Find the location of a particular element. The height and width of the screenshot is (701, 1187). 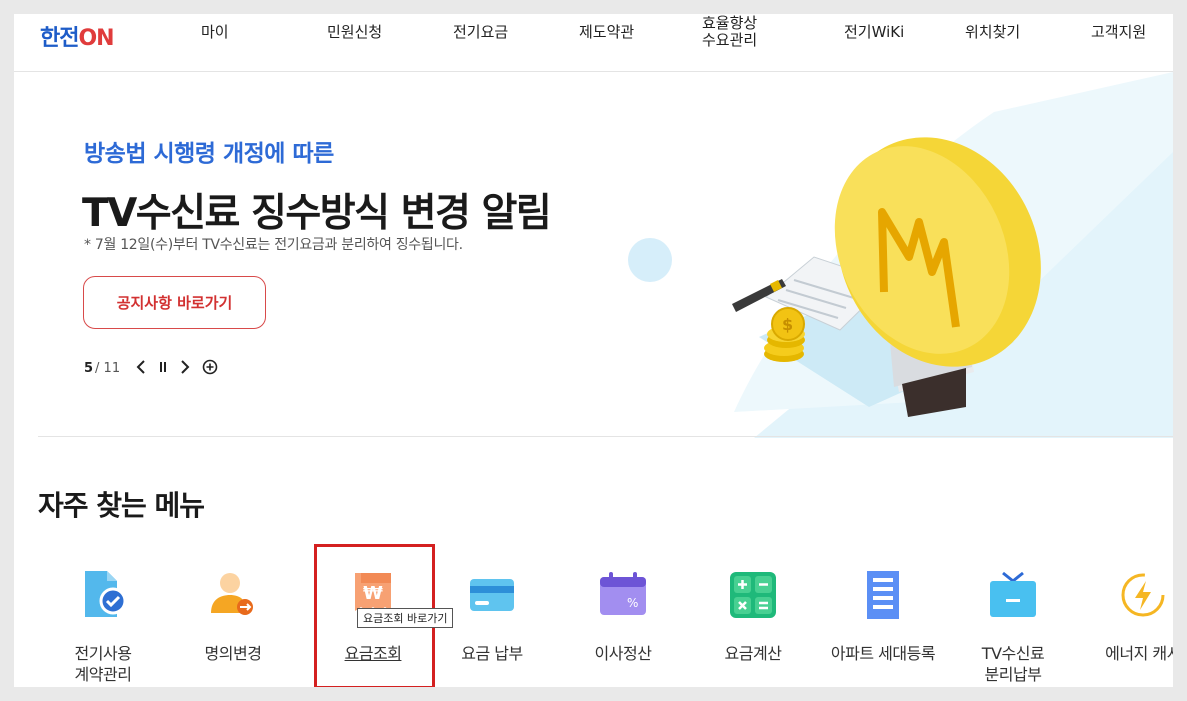

menu-energy-cash: 에너지 캐시 is located at coordinates (1125, 616).